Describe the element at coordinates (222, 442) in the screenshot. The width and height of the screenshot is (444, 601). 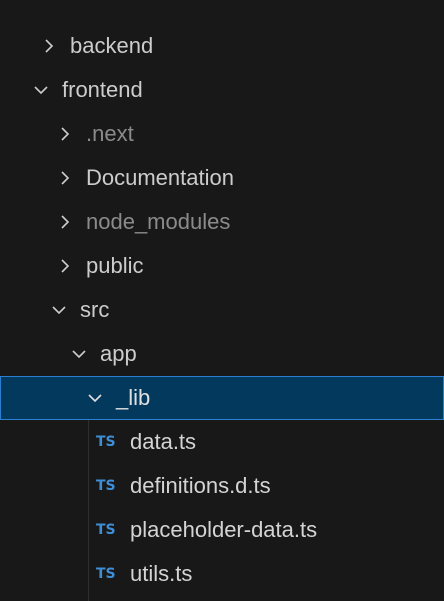
I see `tree-item-data-ts: TS data.ts` at that location.